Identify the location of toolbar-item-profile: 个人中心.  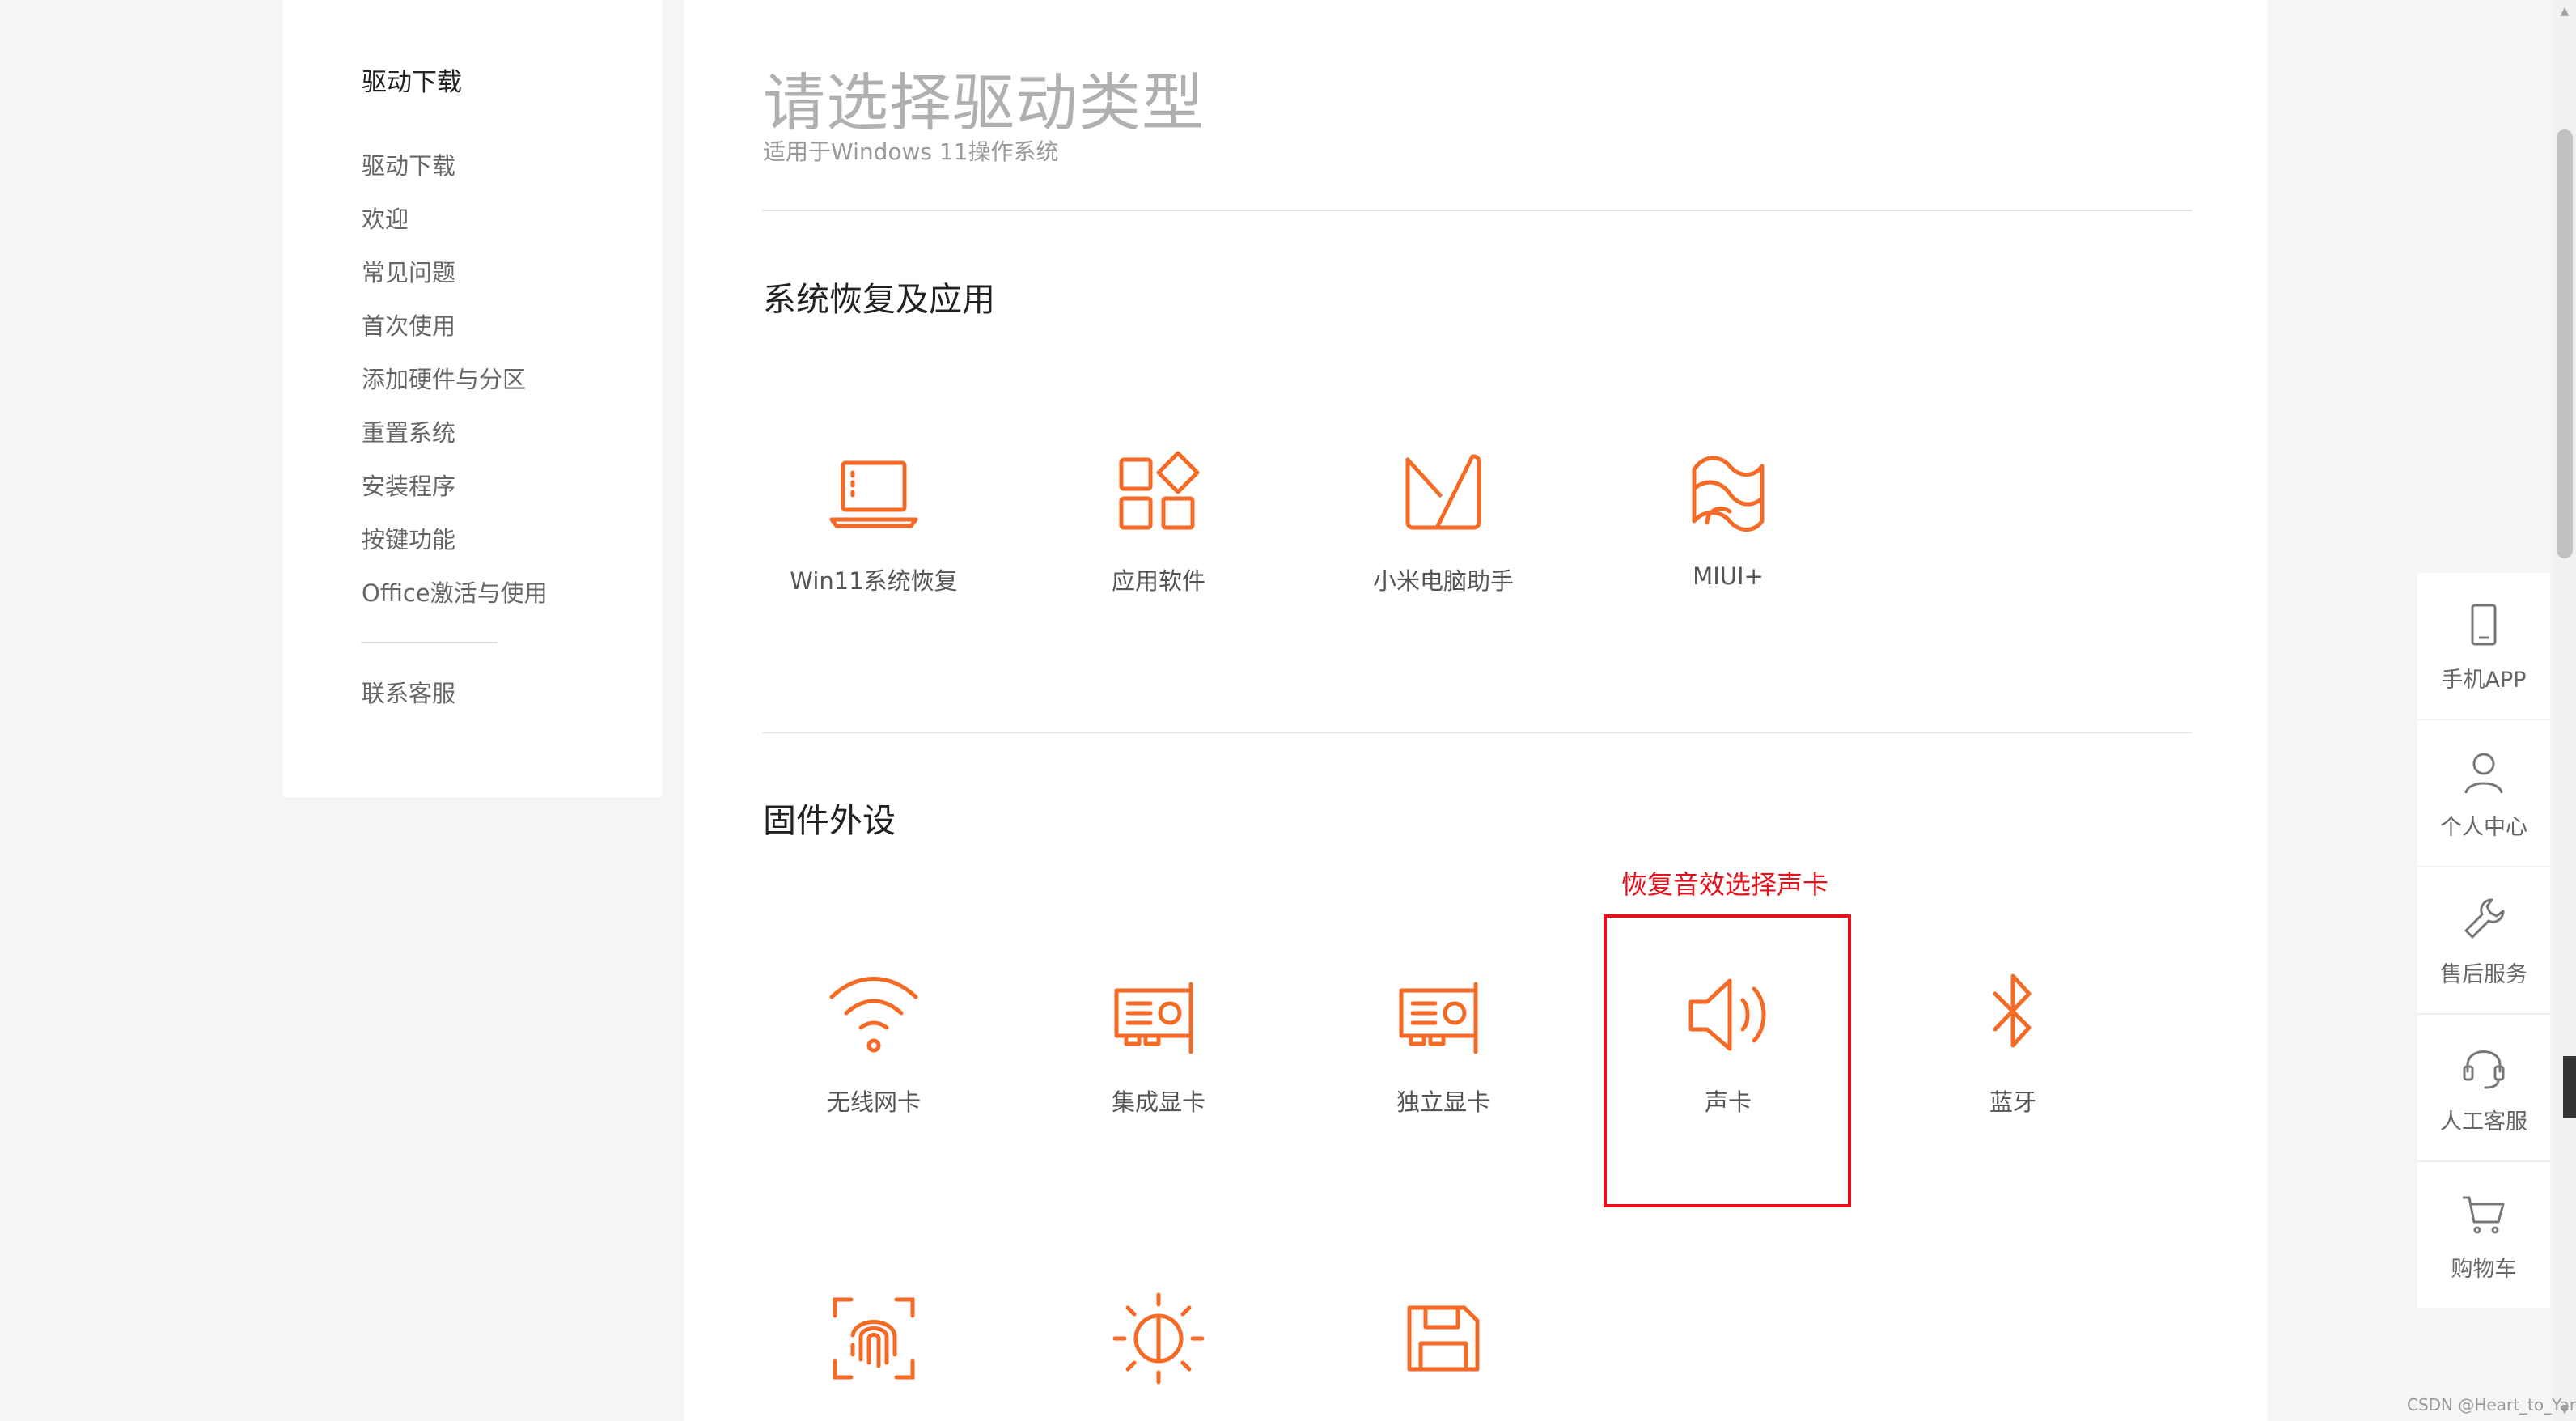
(2483, 794).